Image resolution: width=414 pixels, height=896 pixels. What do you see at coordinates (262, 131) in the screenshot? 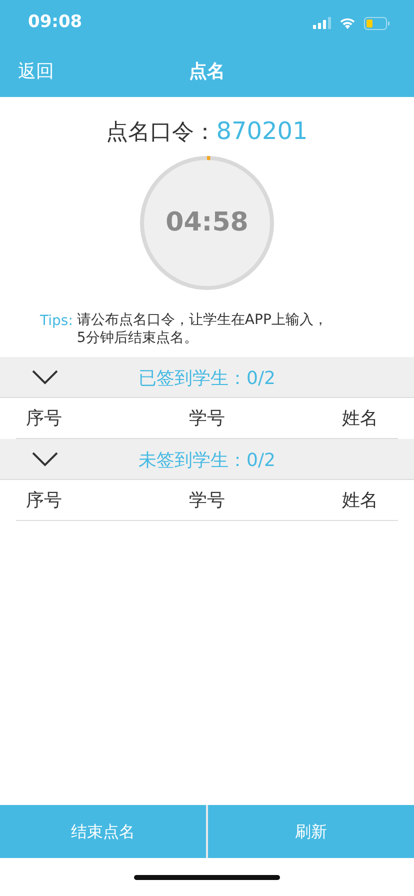
I see `command-code: 870201` at bounding box center [262, 131].